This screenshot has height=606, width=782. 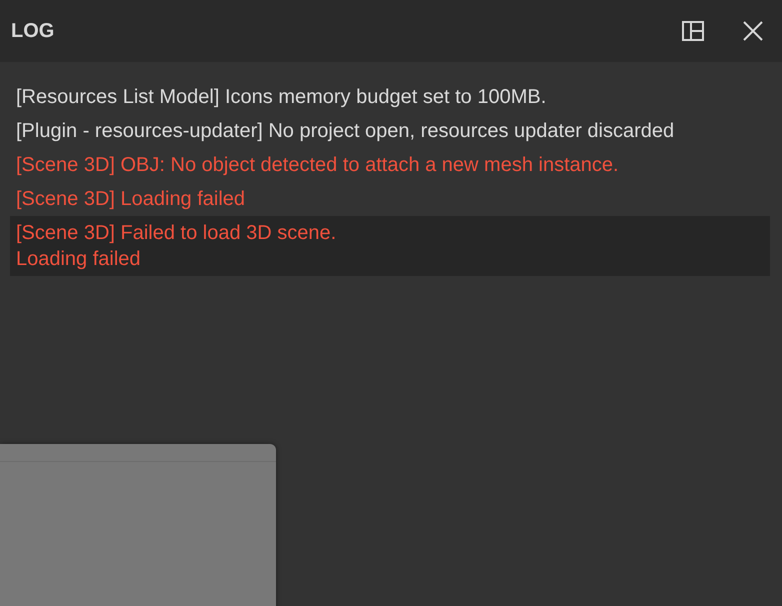 What do you see at coordinates (33, 31) in the screenshot?
I see `panel-title: LOG` at bounding box center [33, 31].